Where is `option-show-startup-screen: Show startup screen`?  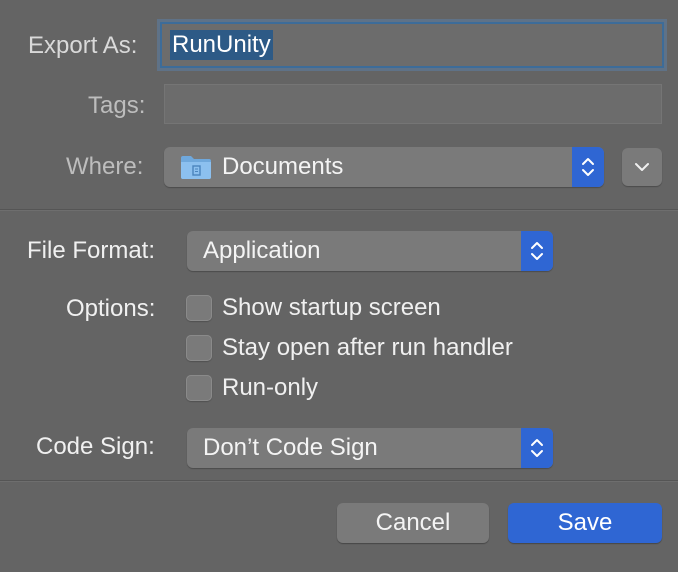
option-show-startup-screen: Show startup screen is located at coordinates (313, 308).